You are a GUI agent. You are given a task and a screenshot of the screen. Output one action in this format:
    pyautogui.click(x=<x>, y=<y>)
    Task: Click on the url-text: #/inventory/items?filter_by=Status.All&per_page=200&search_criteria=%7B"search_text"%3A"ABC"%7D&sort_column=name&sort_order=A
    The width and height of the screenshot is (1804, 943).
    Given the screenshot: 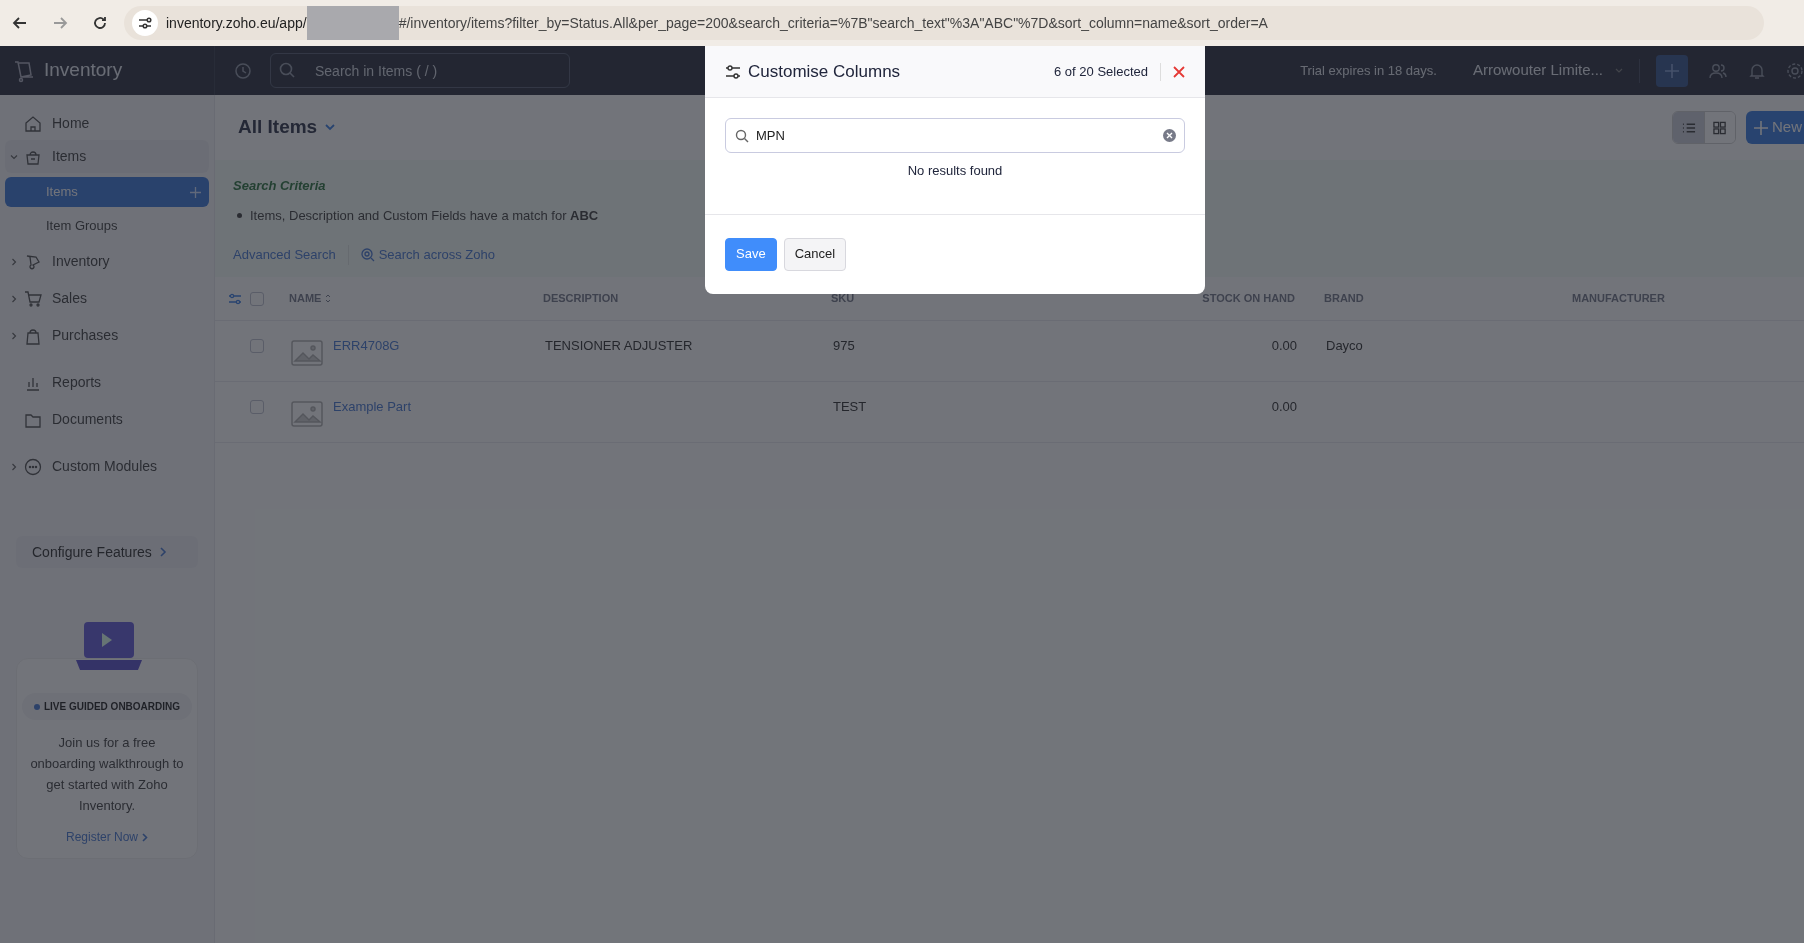 What is the action you would take?
    pyautogui.click(x=833, y=23)
    